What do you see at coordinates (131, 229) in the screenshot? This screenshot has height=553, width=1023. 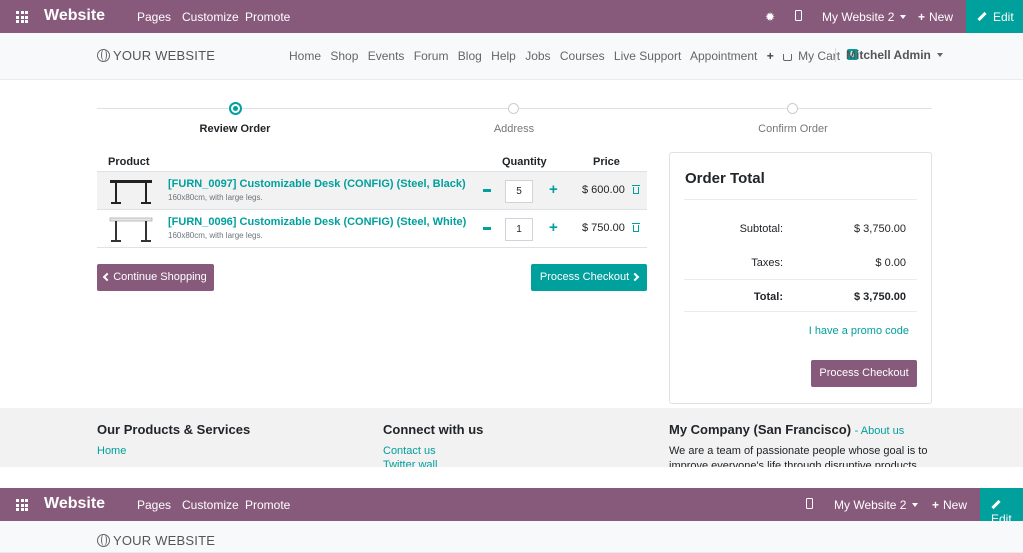 I see `desk-white-thumbnail` at bounding box center [131, 229].